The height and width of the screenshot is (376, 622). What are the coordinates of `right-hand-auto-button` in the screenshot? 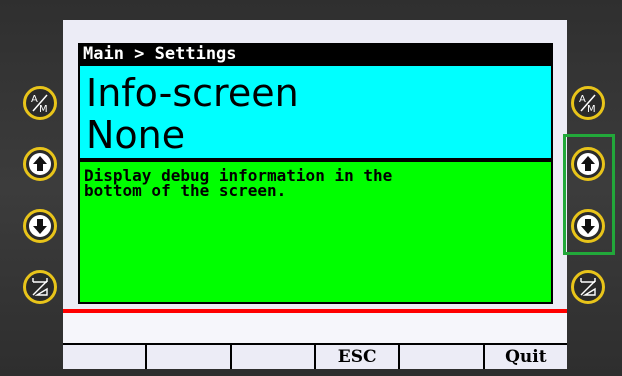 It's located at (588, 287).